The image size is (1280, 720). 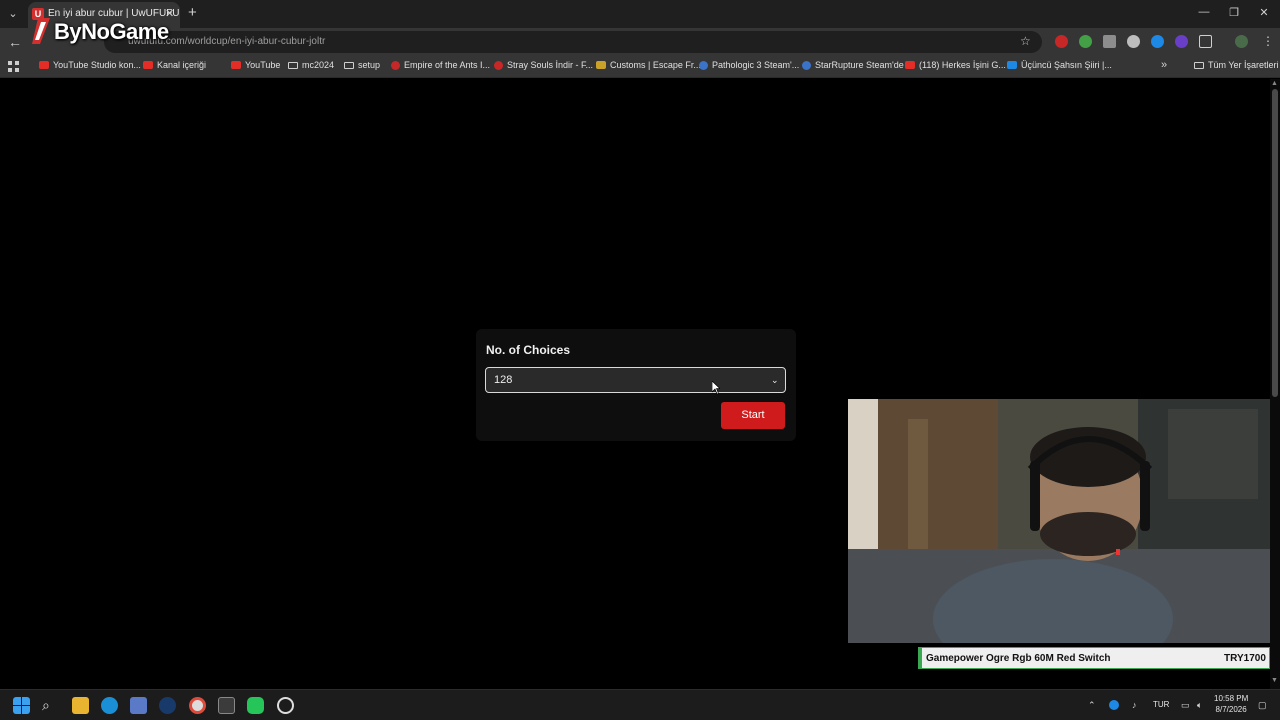 What do you see at coordinates (753, 415) in the screenshot?
I see `start-button: Start` at bounding box center [753, 415].